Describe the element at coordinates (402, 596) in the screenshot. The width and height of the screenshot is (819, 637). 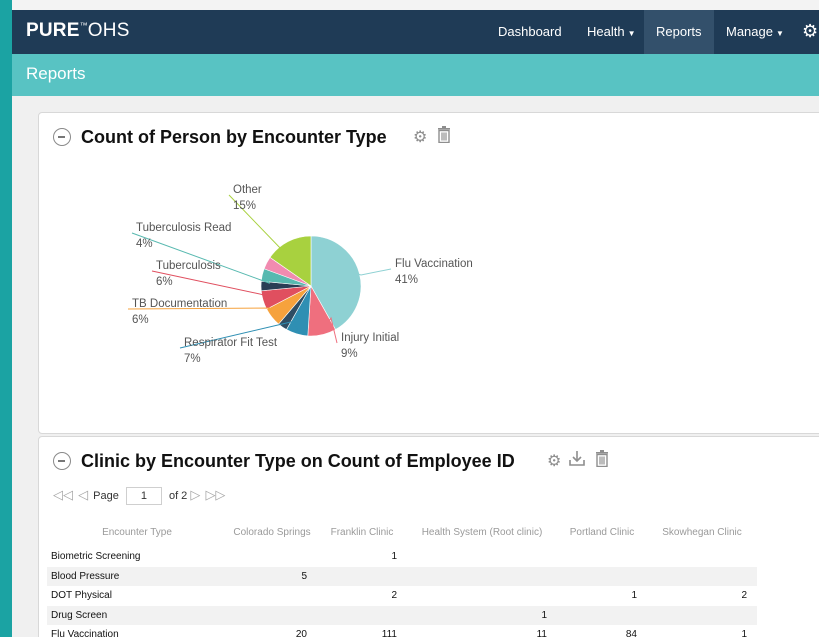
I see `table-row: DOT Physical 2 1 2` at that location.